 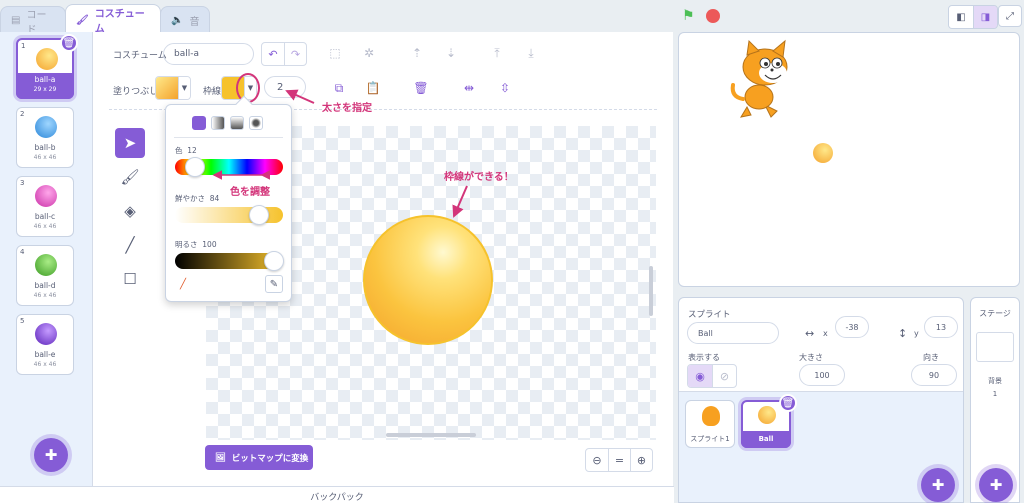 I want to click on front-icon: ⤒, so click(x=497, y=53).